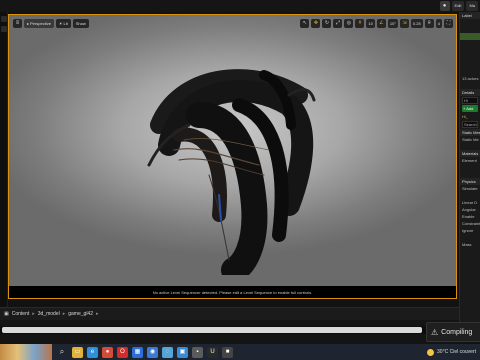  What do you see at coordinates (457, 332) in the screenshot?
I see `compile-notification-text: Compiling` at bounding box center [457, 332].